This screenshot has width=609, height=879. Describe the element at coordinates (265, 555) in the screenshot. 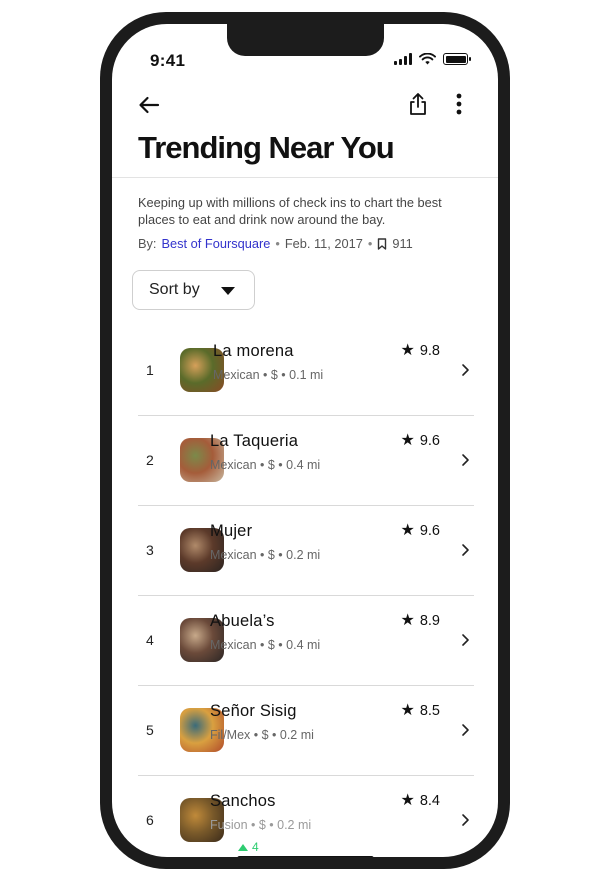

I see `place-details: Mexican • $ • 0.2 mi` at that location.